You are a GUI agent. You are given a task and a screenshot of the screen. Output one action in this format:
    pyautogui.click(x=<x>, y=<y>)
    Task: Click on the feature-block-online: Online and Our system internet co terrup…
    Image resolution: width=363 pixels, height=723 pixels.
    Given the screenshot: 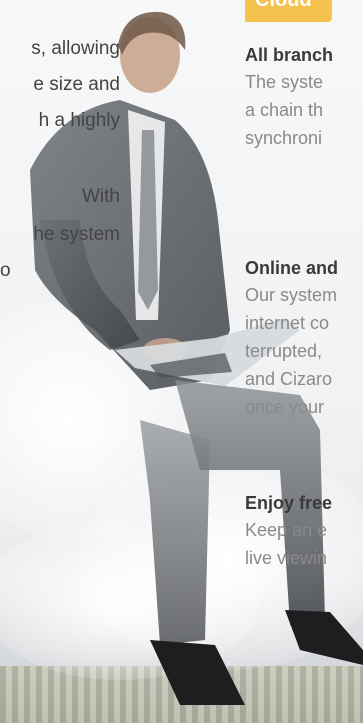 What is the action you would take?
    pyautogui.click(x=304, y=338)
    